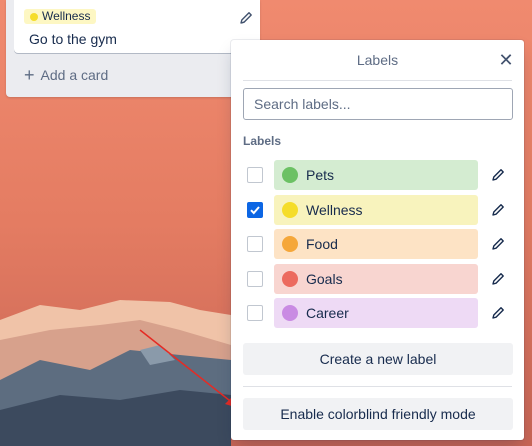 The width and height of the screenshot is (532, 446). I want to click on label-checkbox-pets, so click(255, 175).